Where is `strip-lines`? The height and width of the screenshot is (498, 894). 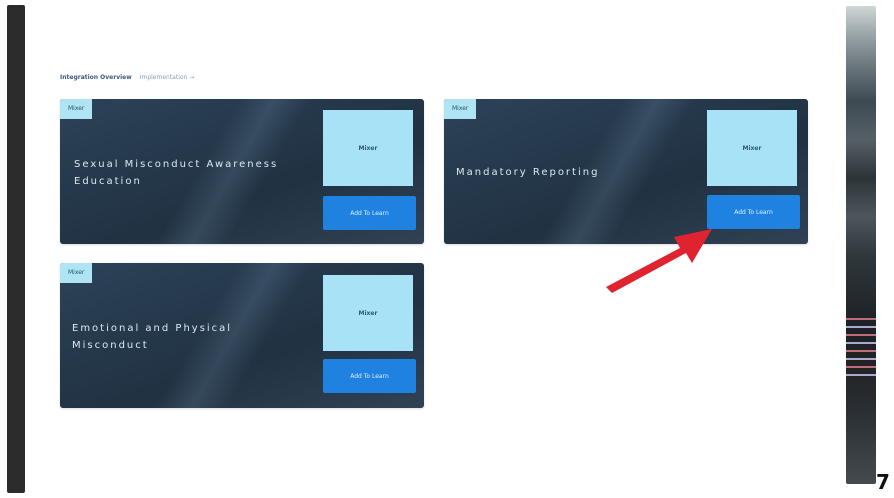
strip-lines is located at coordinates (861, 350).